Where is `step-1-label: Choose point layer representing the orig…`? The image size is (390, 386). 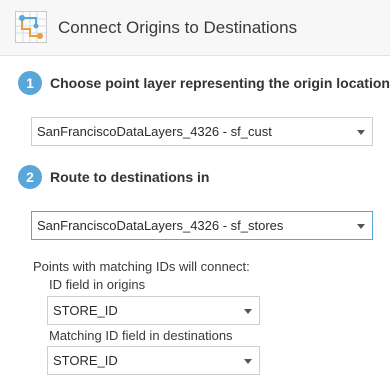
step-1-label: Choose point layer representing the orig… is located at coordinates (220, 83).